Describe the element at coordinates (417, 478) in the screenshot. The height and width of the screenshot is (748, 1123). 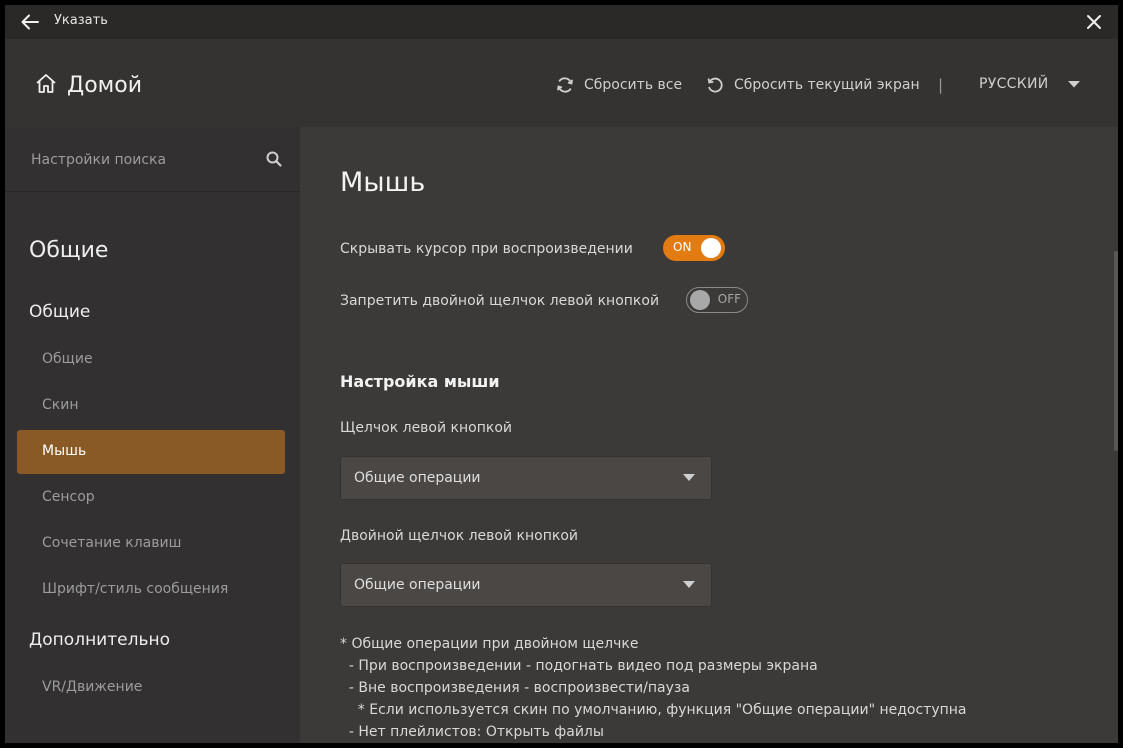
I see `left-click-value: Общие операции` at that location.